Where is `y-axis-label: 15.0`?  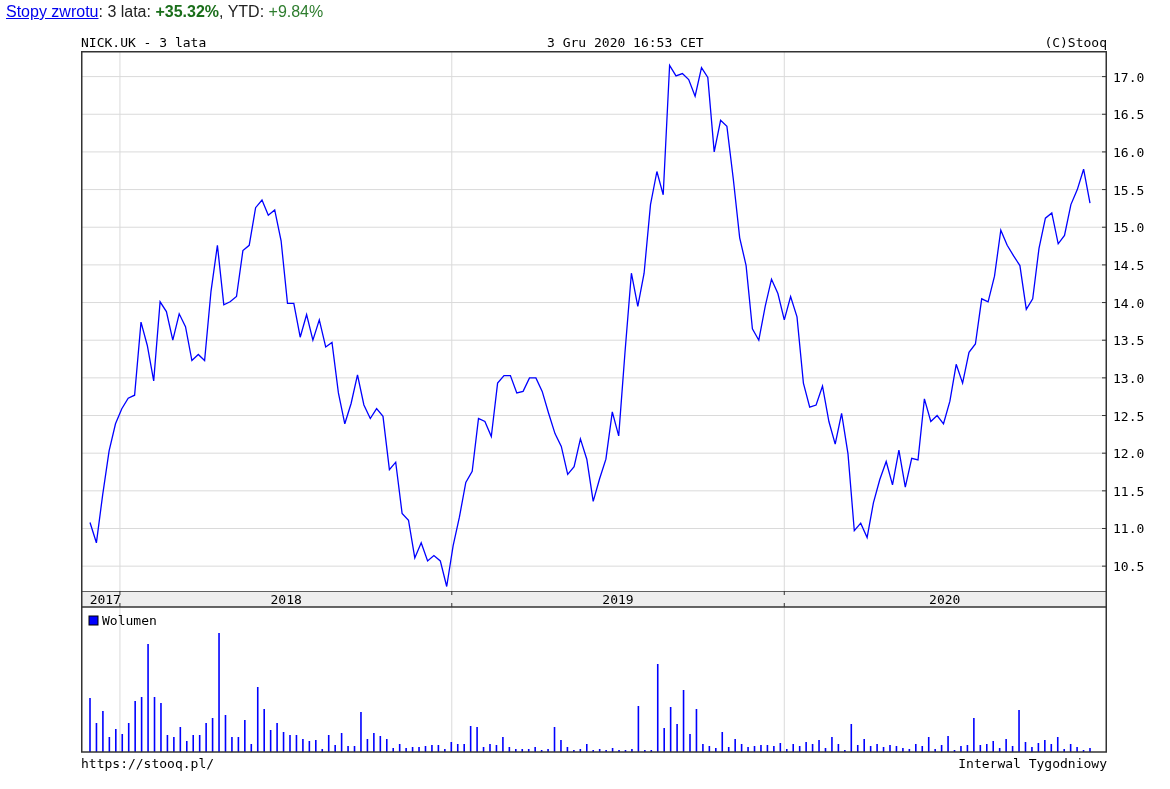
y-axis-label: 15.0 is located at coordinates (1129, 228).